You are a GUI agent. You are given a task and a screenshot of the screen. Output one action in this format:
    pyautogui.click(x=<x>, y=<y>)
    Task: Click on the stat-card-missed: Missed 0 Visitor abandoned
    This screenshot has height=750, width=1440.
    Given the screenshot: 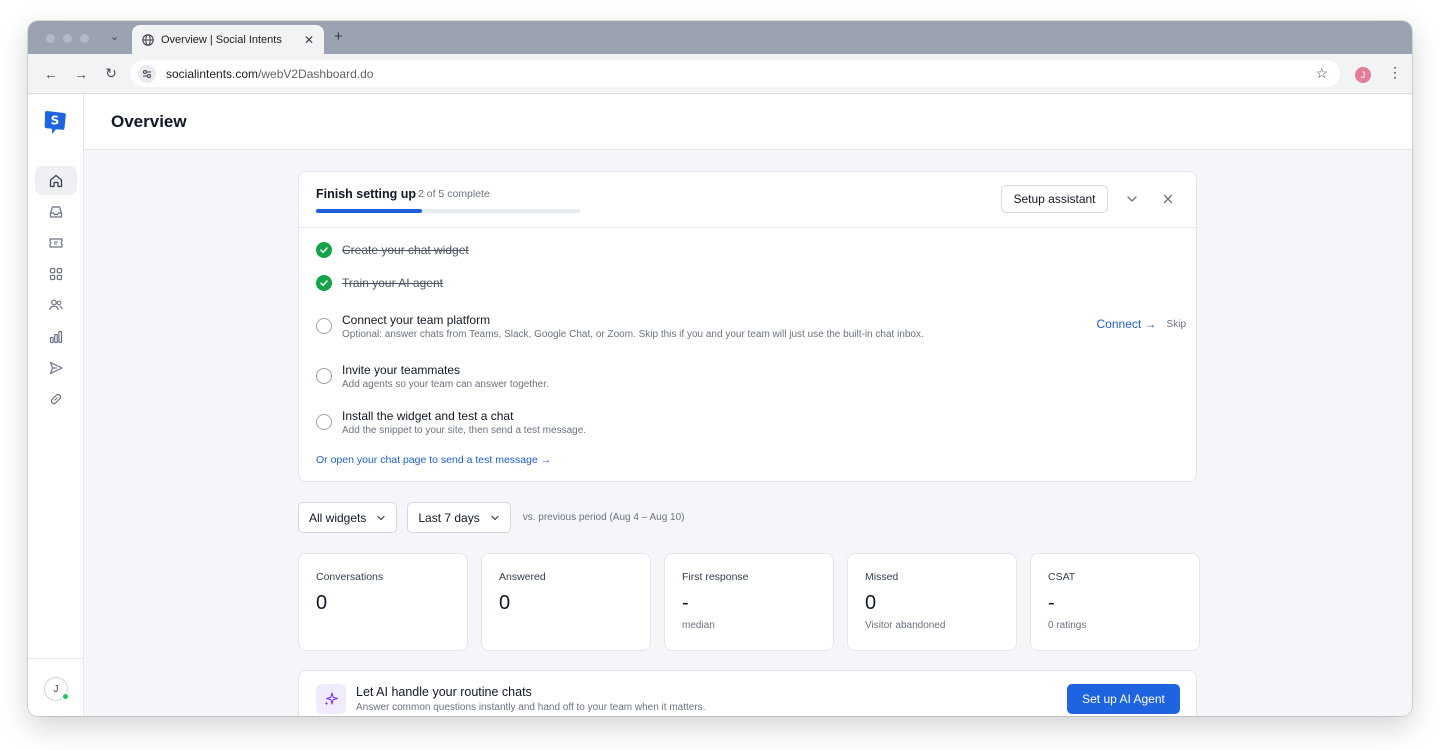 What is the action you would take?
    pyautogui.click(x=932, y=602)
    